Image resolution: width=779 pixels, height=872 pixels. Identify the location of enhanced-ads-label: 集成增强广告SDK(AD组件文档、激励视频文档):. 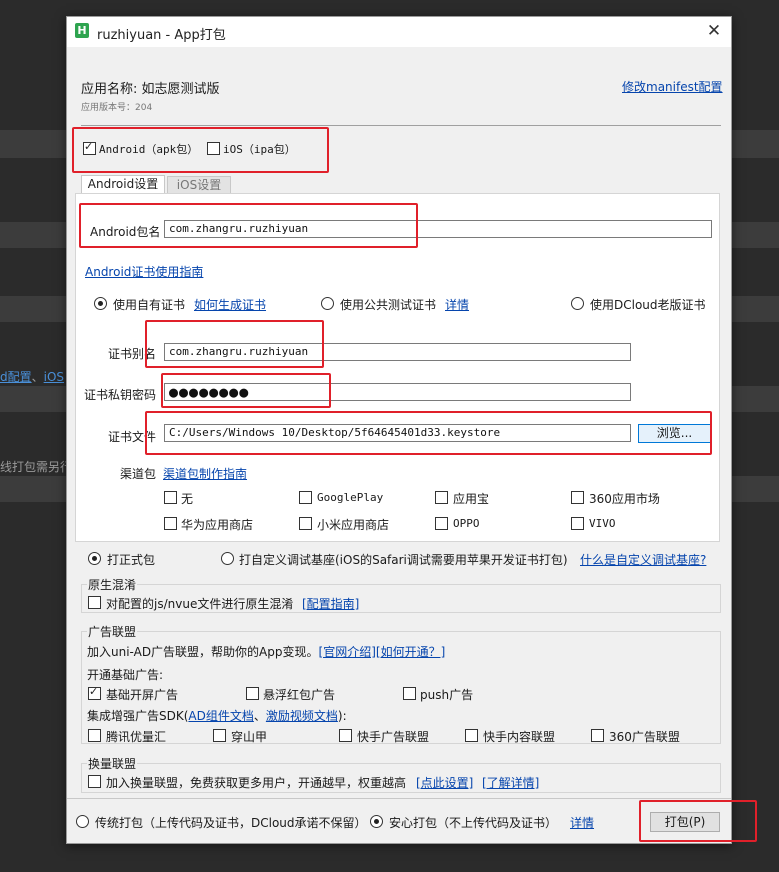
(217, 716).